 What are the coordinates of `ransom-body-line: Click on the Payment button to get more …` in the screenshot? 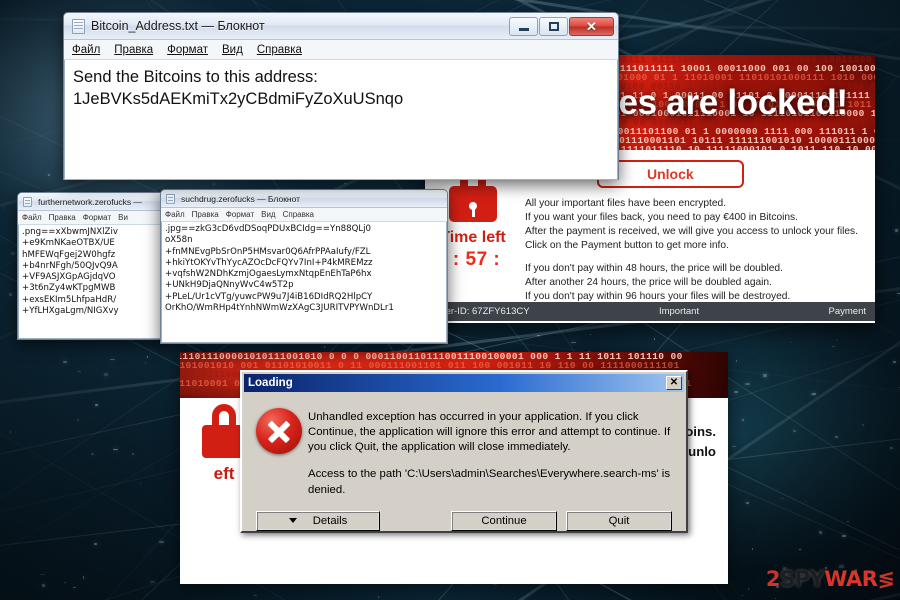 It's located at (627, 246).